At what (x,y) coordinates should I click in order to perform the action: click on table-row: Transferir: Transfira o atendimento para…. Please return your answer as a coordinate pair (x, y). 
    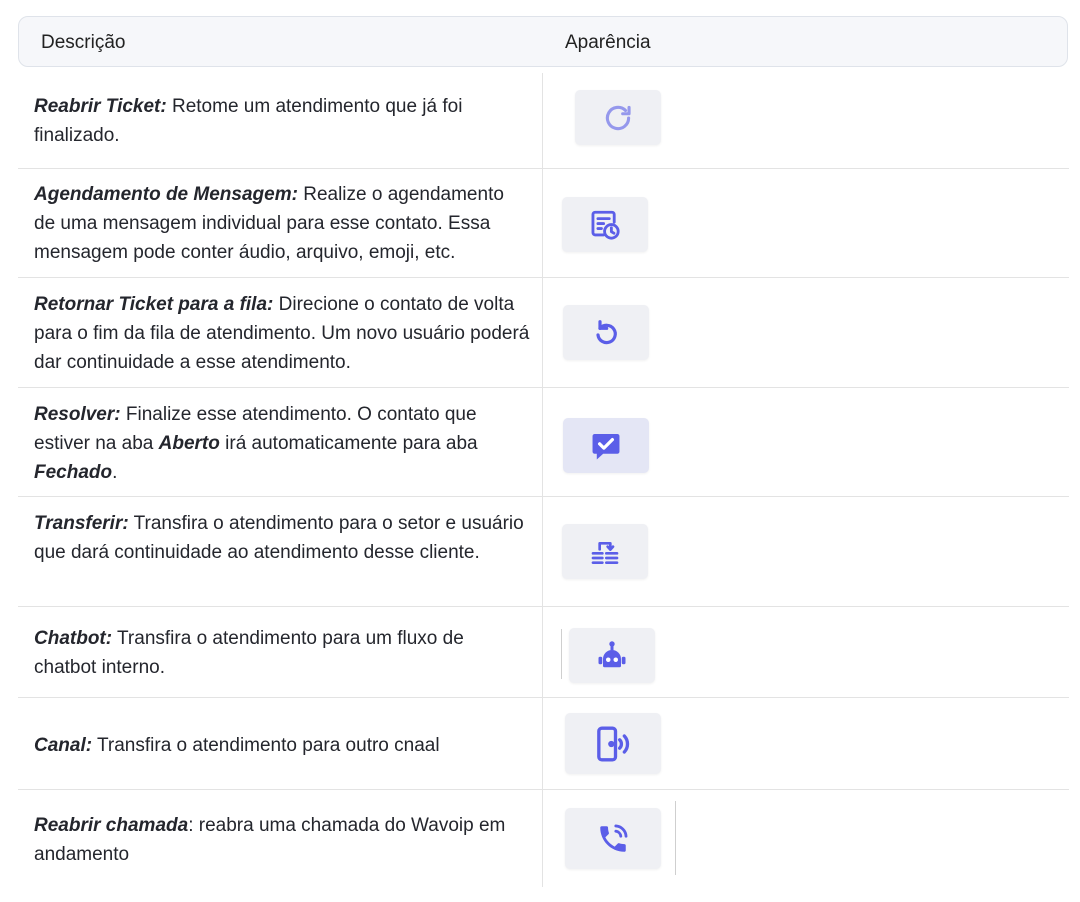
    Looking at the image, I should click on (543, 552).